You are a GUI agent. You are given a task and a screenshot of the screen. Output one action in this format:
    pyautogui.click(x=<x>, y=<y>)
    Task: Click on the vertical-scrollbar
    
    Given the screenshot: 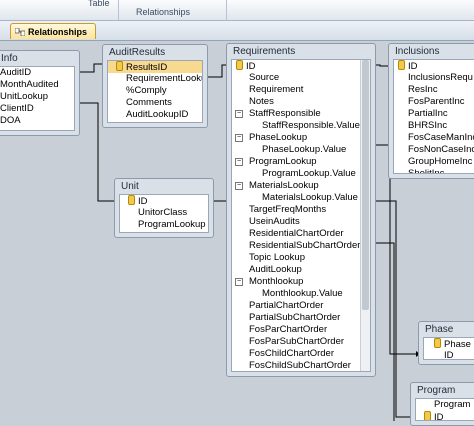 What is the action you would take?
    pyautogui.click(x=365, y=215)
    